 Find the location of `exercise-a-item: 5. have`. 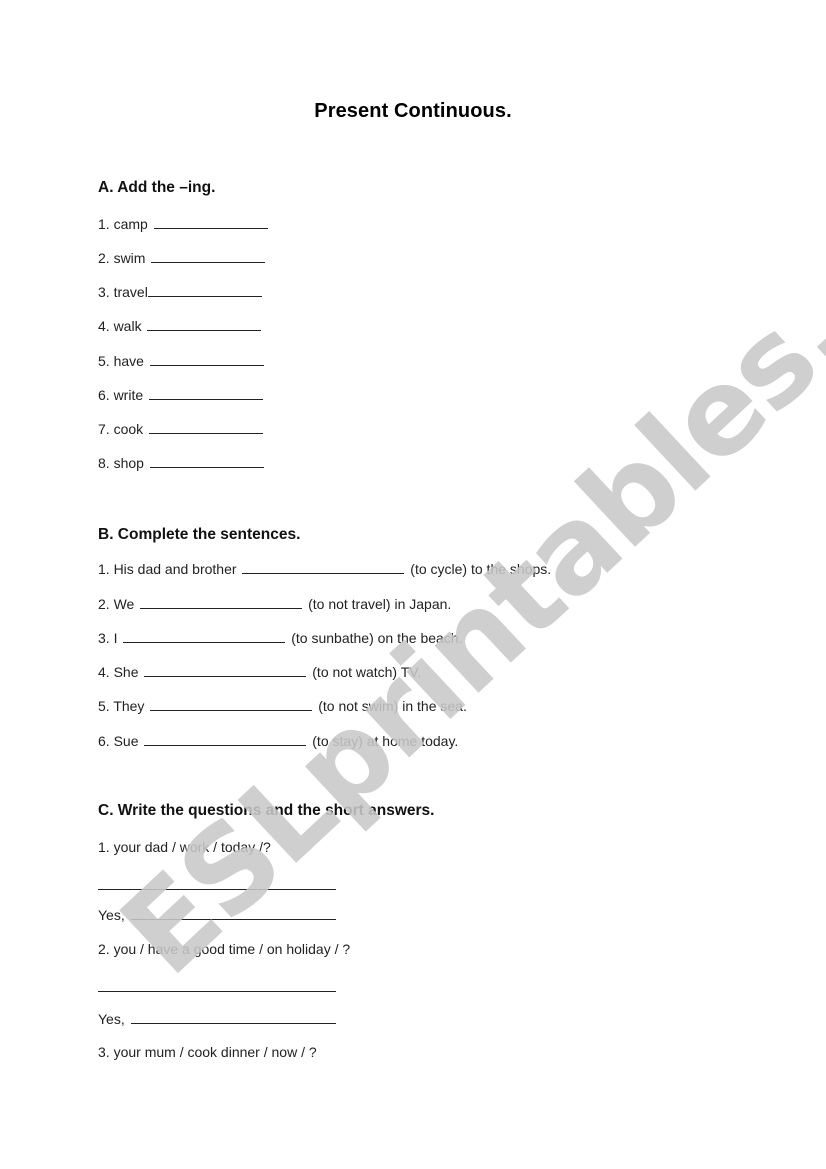

exercise-a-item: 5. have is located at coordinates (182, 361).